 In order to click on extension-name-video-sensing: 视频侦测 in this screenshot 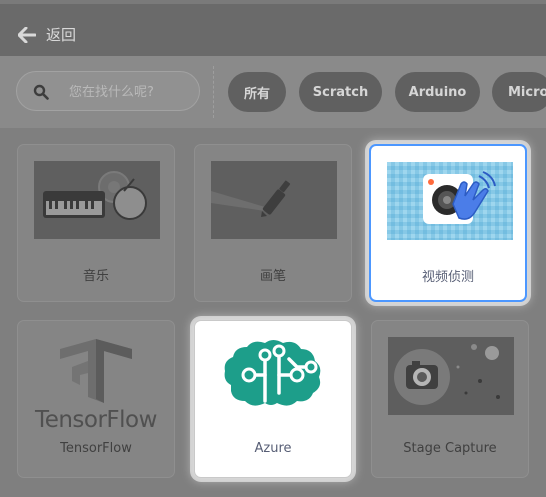, I will do `click(447, 277)`.